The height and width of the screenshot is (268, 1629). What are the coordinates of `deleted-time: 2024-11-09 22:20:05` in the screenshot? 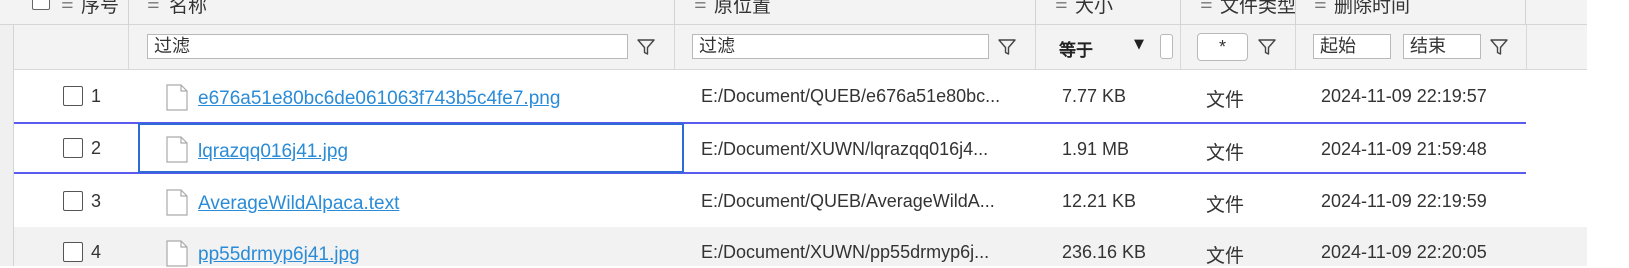 It's located at (1404, 252).